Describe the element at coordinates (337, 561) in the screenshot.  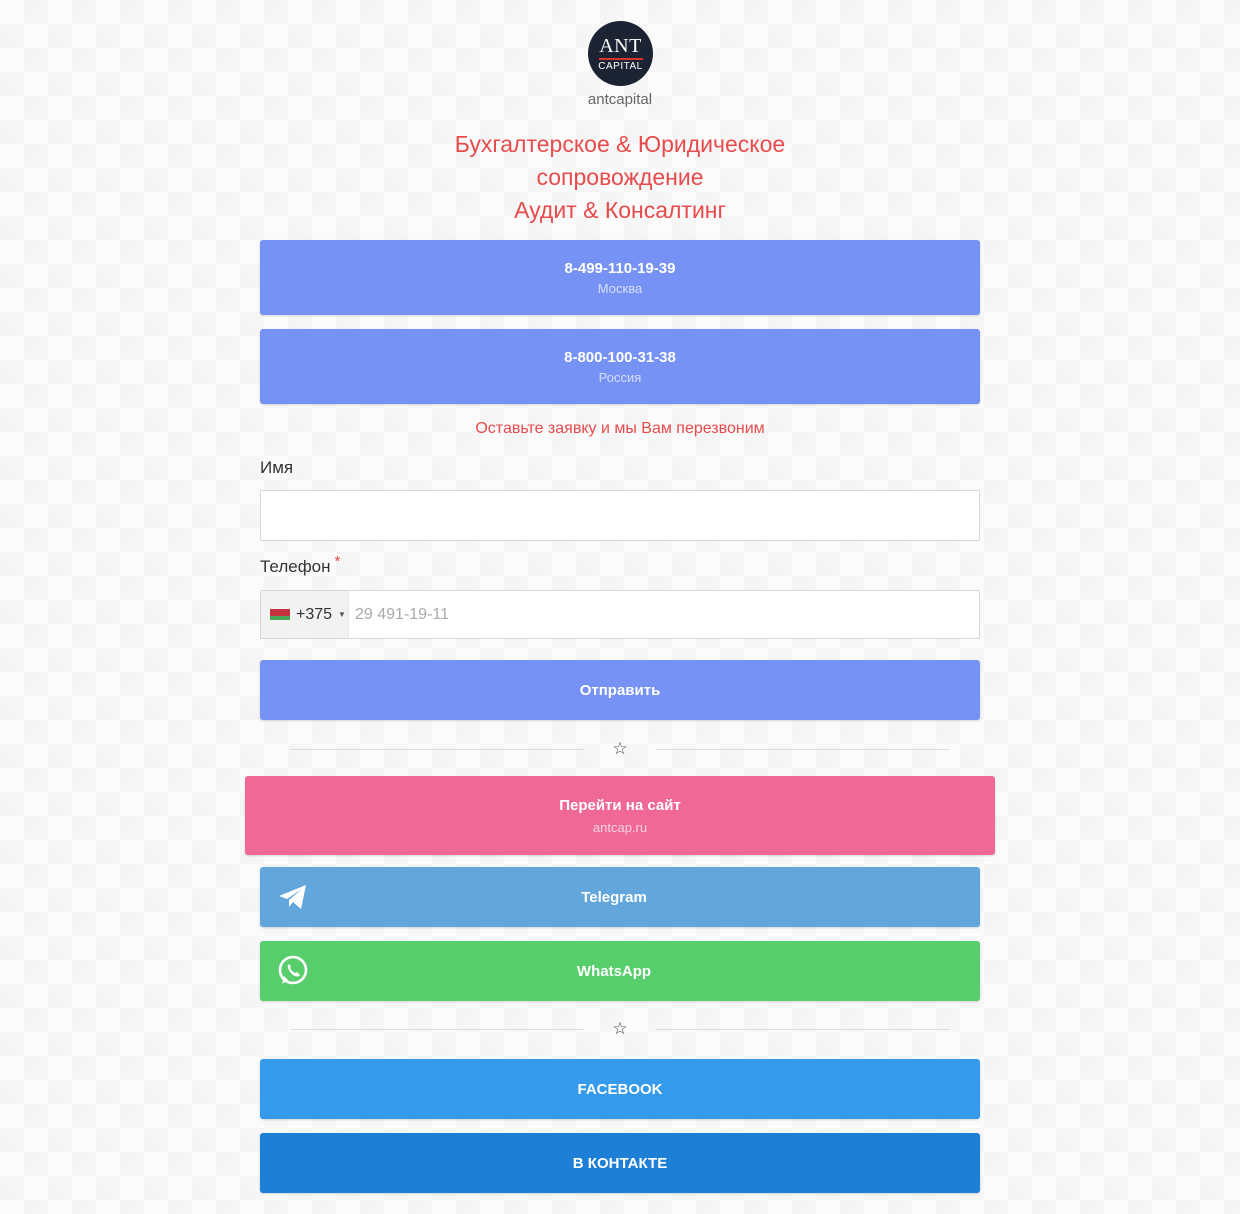
I see `required-mark: *` at that location.